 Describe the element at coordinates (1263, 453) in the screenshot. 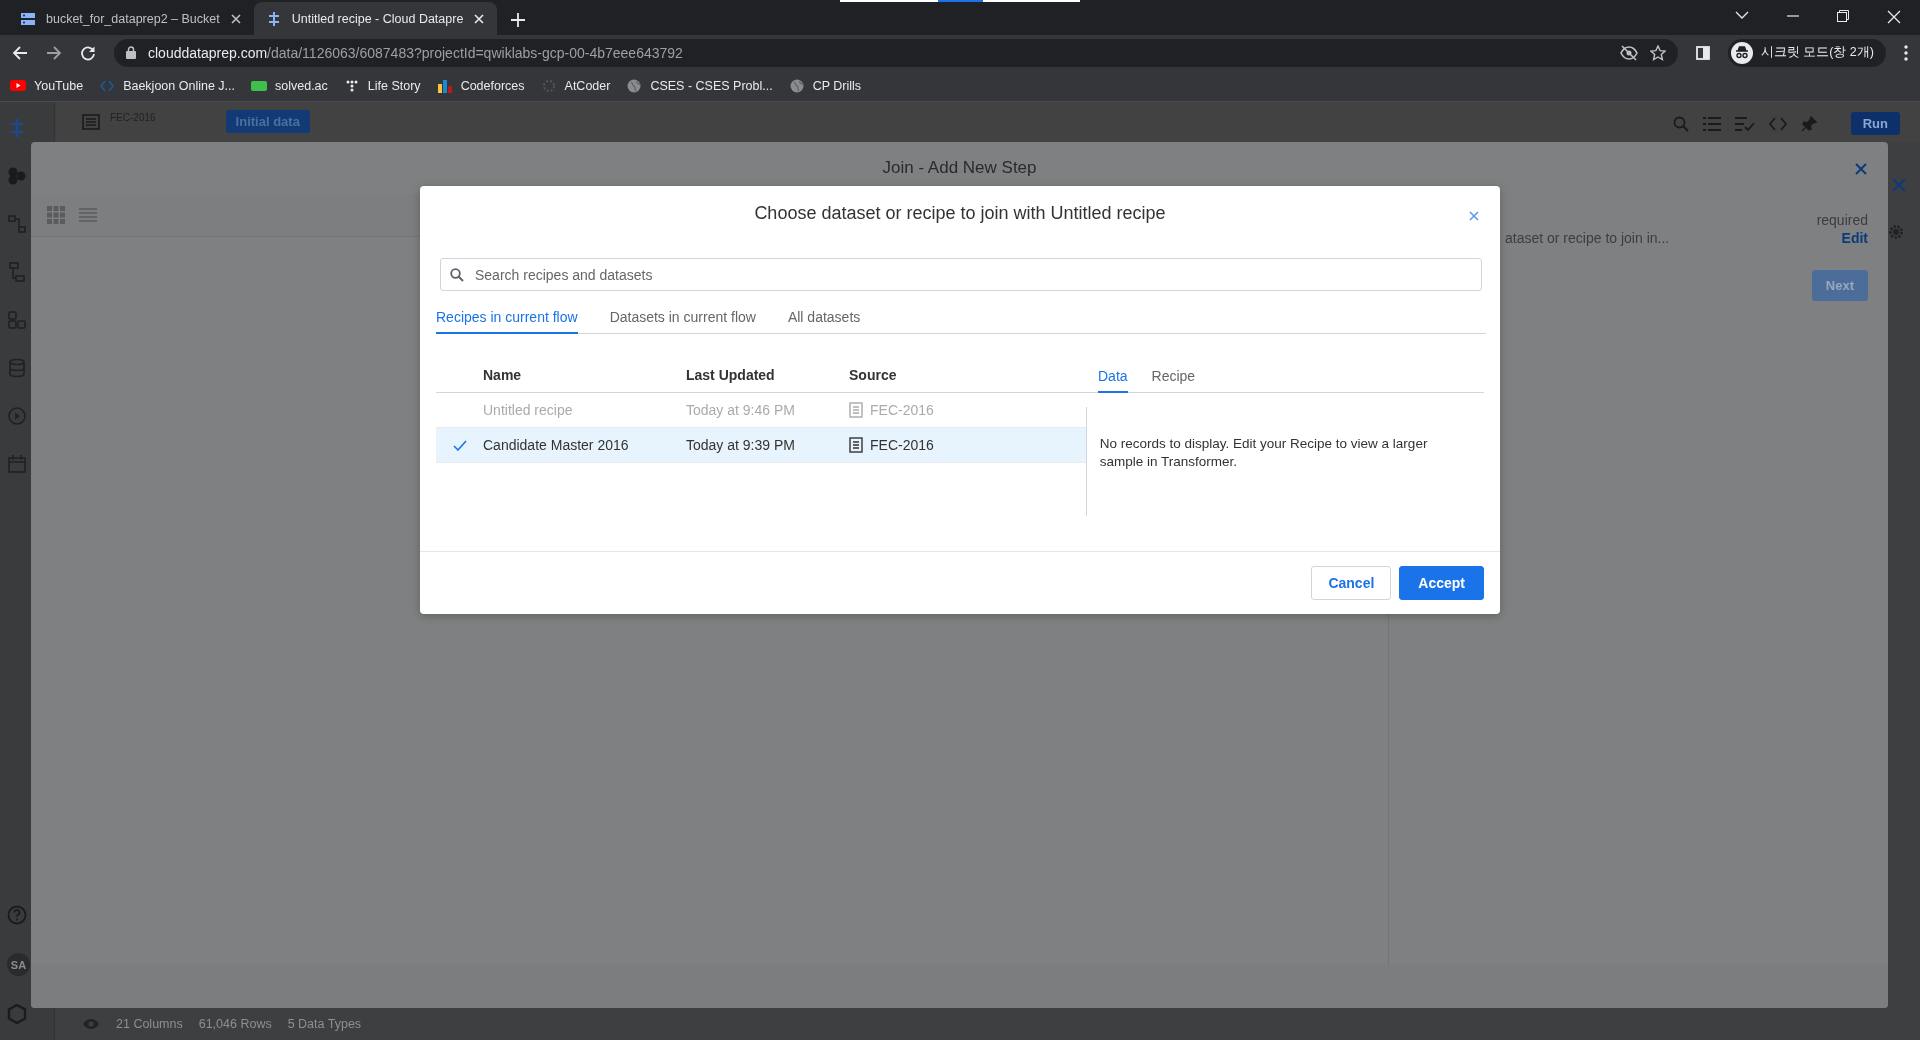

I see `empty-message: No records to display. Edit your Recipe to view a larger sample in Transformer.` at that location.